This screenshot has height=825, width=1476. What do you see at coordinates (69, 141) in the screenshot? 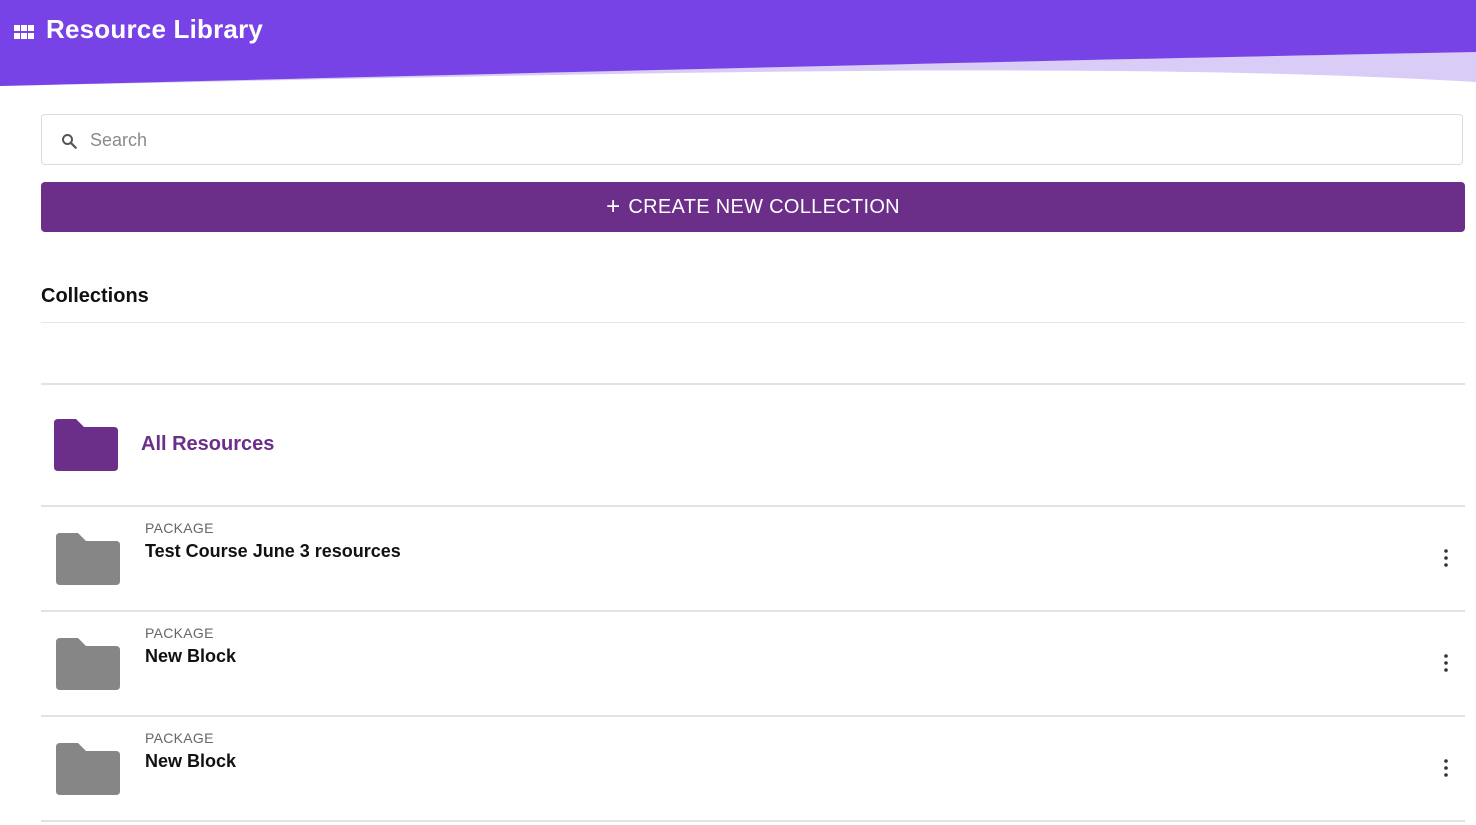
I see `search-icon` at bounding box center [69, 141].